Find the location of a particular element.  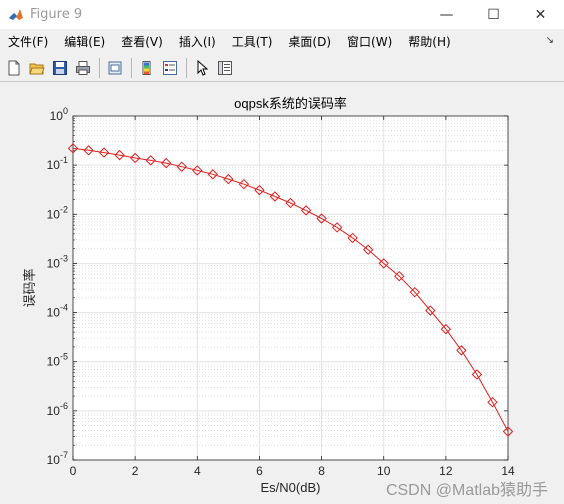

x-tick-label: 10 is located at coordinates (384, 471).